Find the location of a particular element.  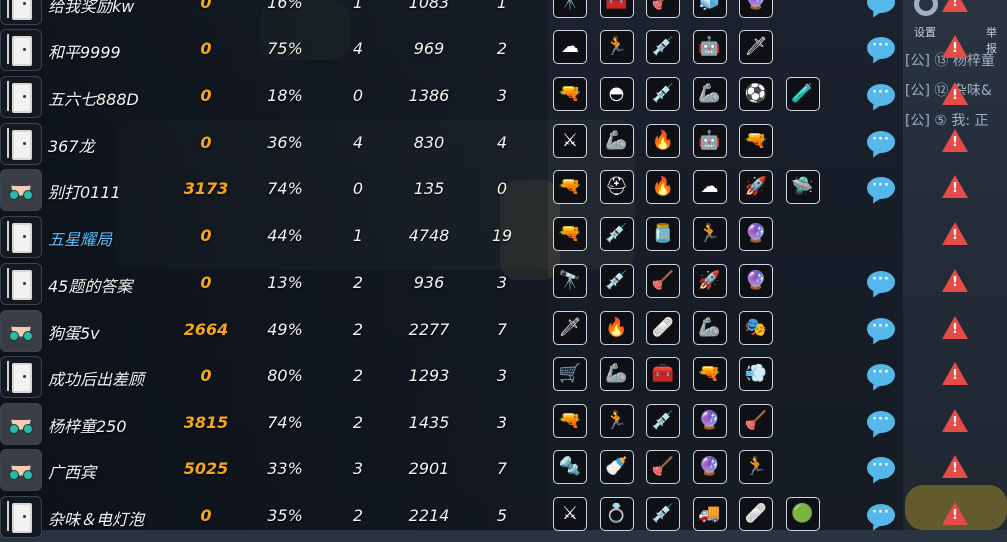

striped-ball-icon: ⚽ is located at coordinates (756, 94).